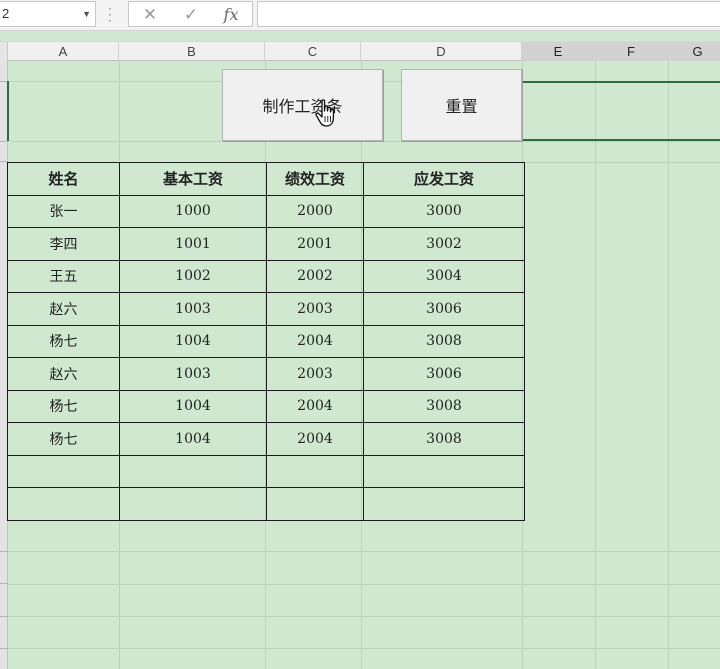  What do you see at coordinates (4, 51) in the screenshot?
I see `select-all-corner` at bounding box center [4, 51].